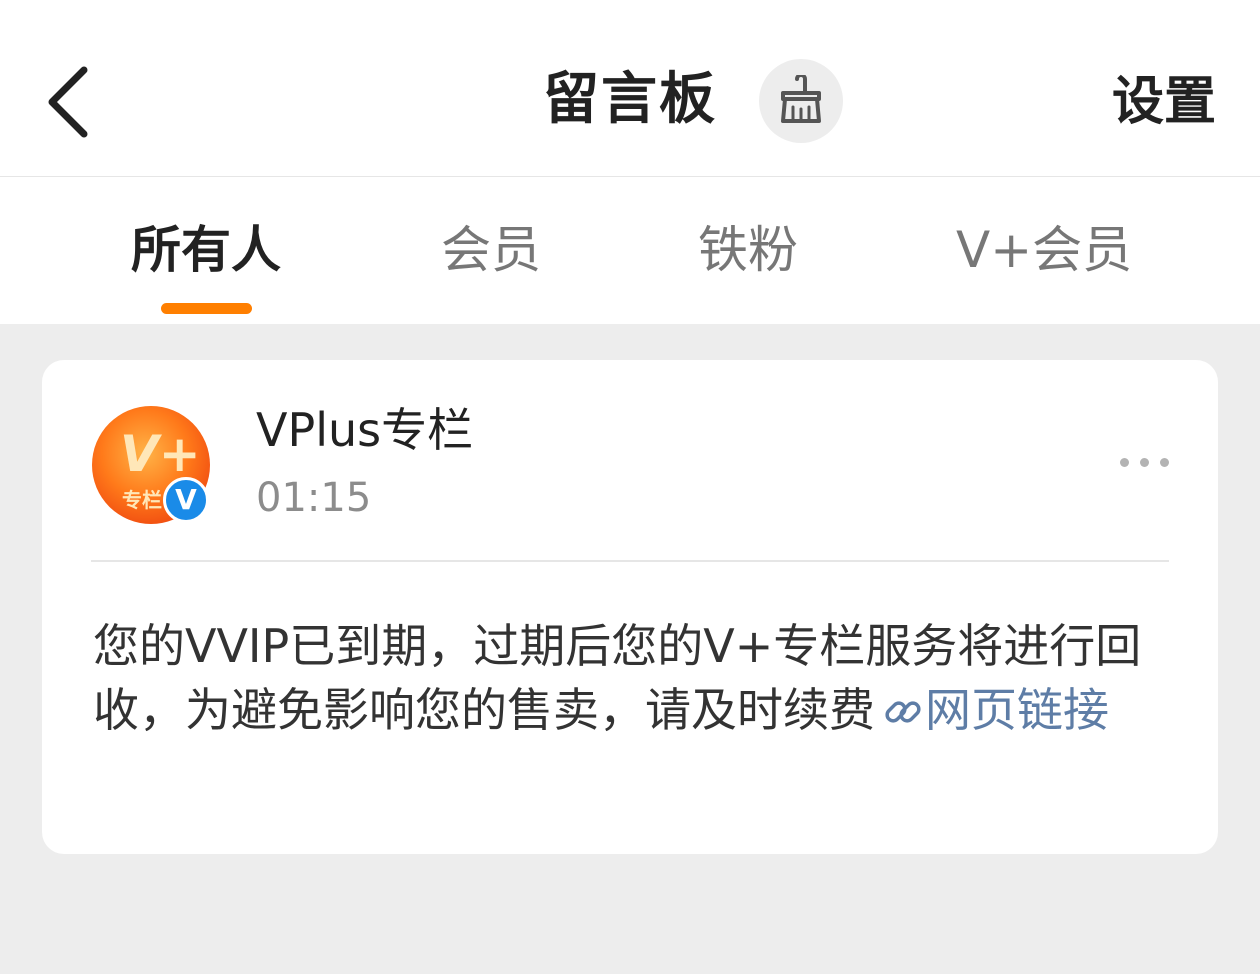  I want to click on settings-button: 设置, so click(1164, 102).